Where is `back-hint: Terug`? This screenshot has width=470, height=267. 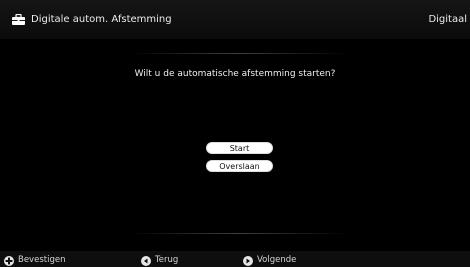
back-hint: Terug is located at coordinates (159, 260).